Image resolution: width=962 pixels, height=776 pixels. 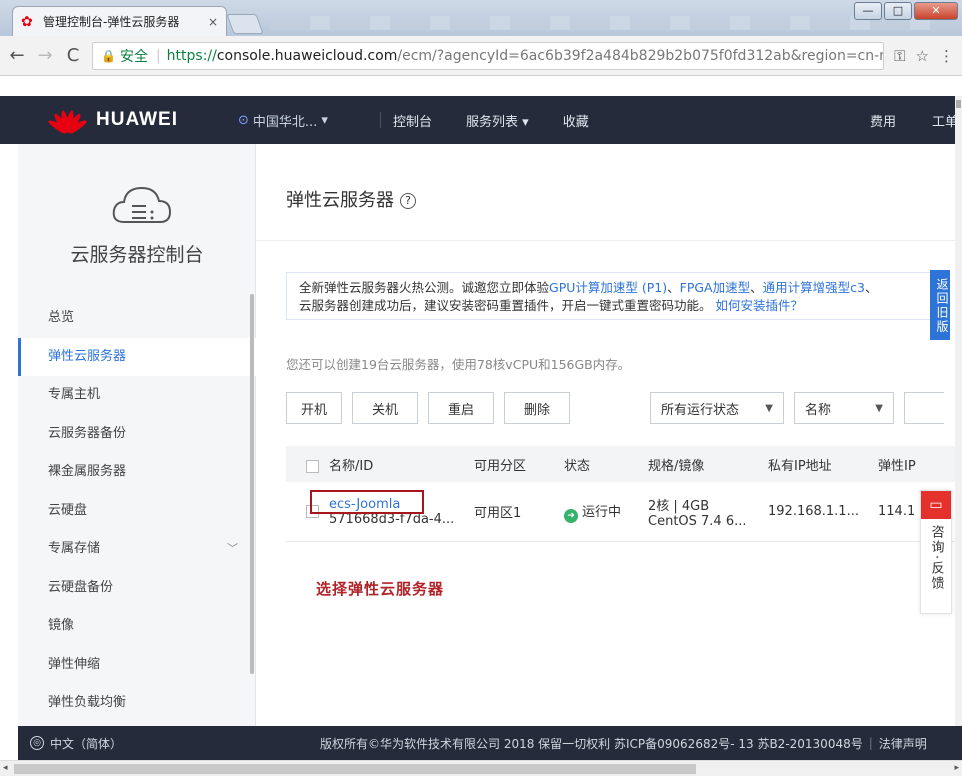 What do you see at coordinates (303, 120) in the screenshot?
I see `region-selector: ⊙ 中国华北... ▾` at bounding box center [303, 120].